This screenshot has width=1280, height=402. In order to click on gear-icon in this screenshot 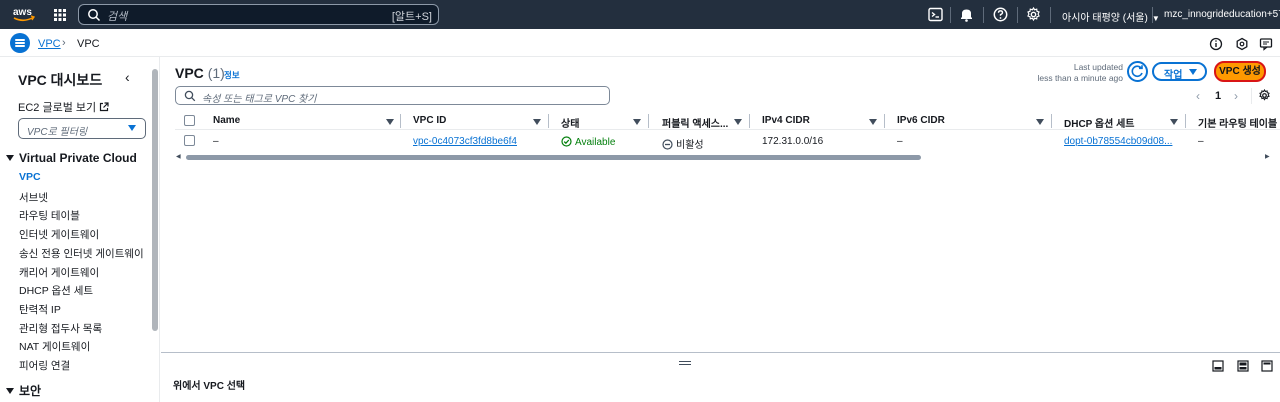, I will do `click(1033, 14)`.